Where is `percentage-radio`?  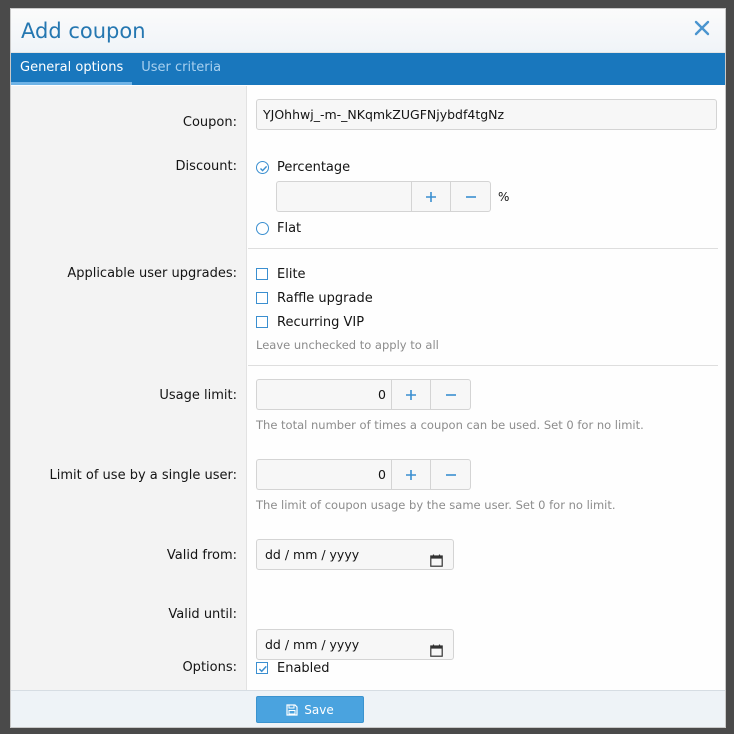
percentage-radio is located at coordinates (262, 167).